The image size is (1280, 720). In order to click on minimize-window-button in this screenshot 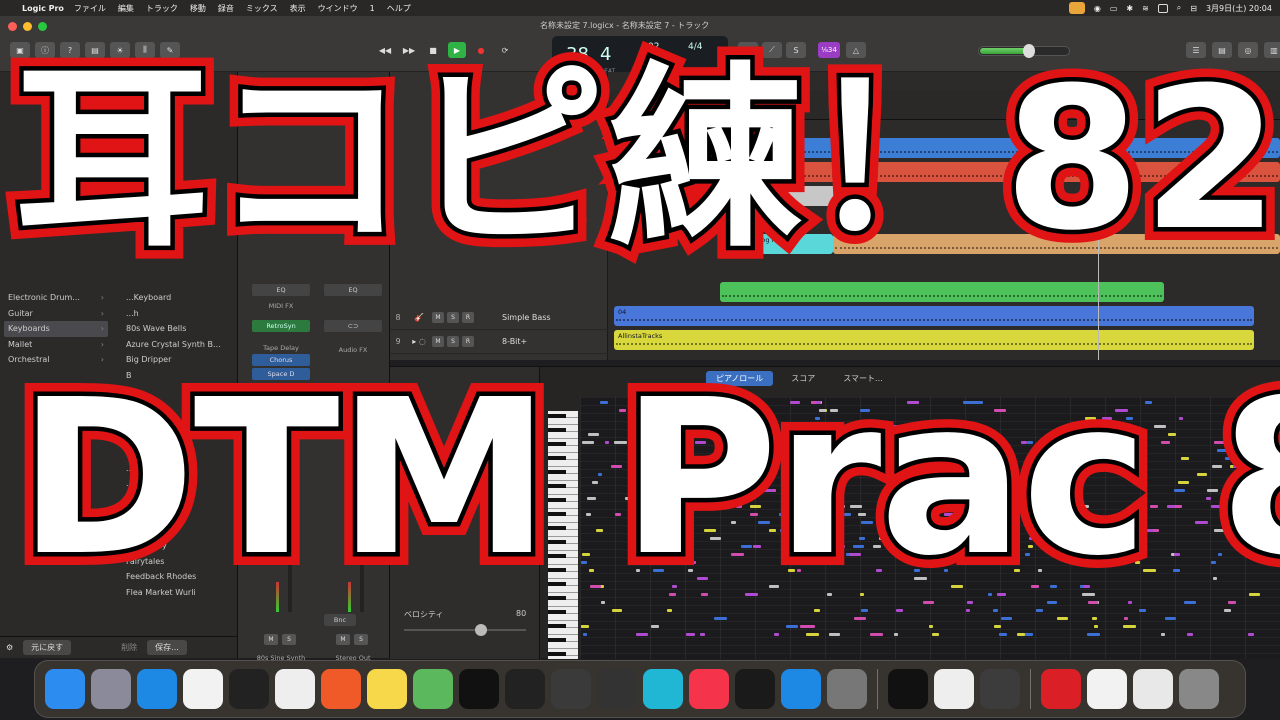, I will do `click(27, 26)`.